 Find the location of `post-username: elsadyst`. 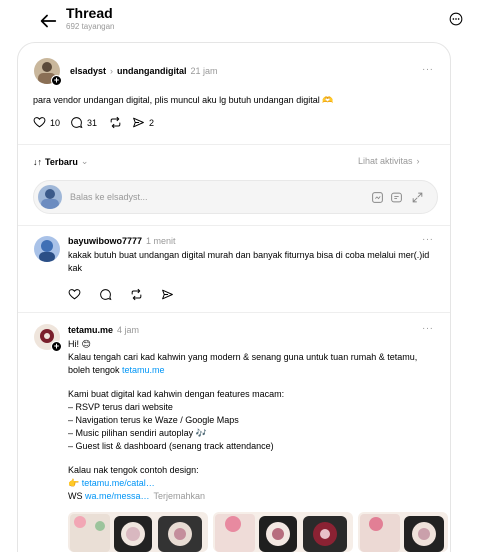

post-username: elsadyst is located at coordinates (88, 71).